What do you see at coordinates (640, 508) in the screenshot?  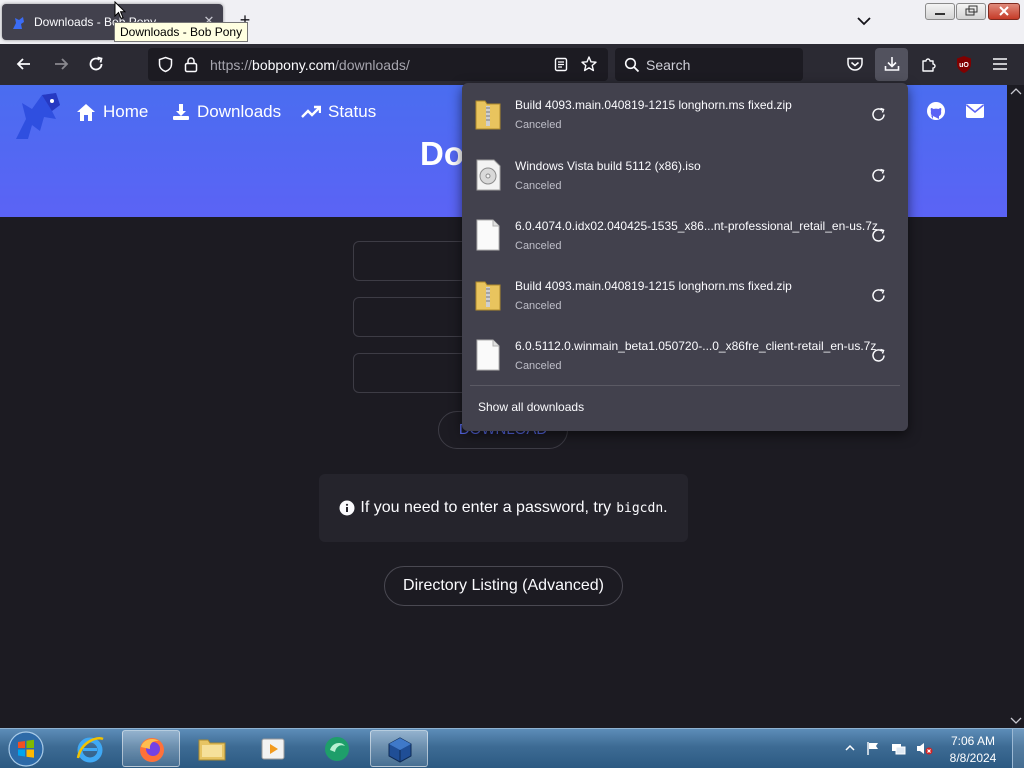 I see `password-hint-code: bigcdn` at bounding box center [640, 508].